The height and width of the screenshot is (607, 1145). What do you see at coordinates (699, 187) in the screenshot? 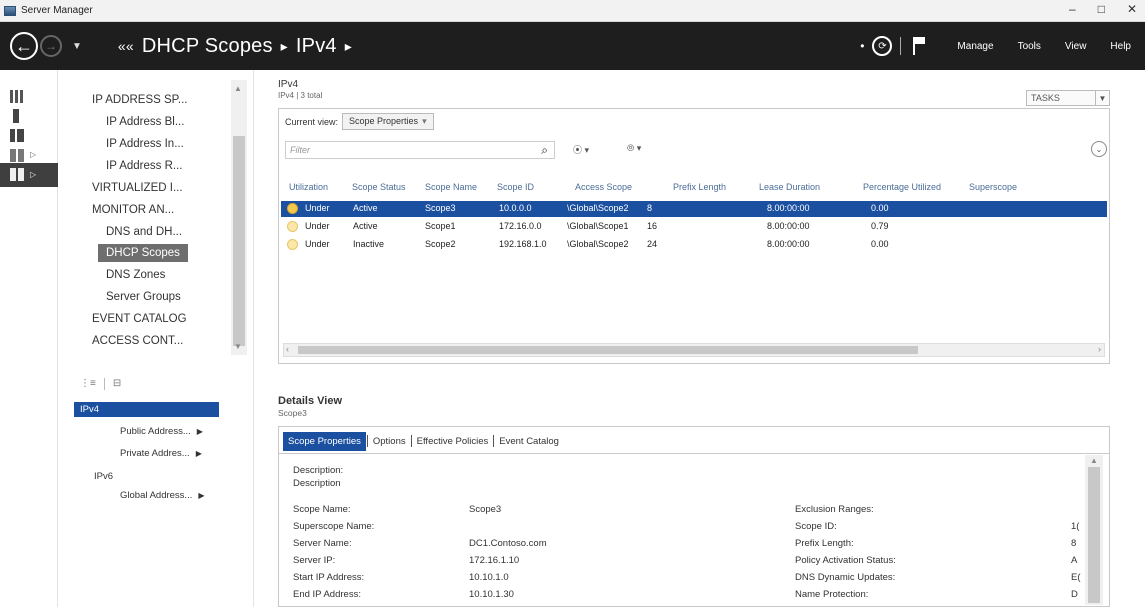
I see `col-prefix-length: Prefix Length` at bounding box center [699, 187].